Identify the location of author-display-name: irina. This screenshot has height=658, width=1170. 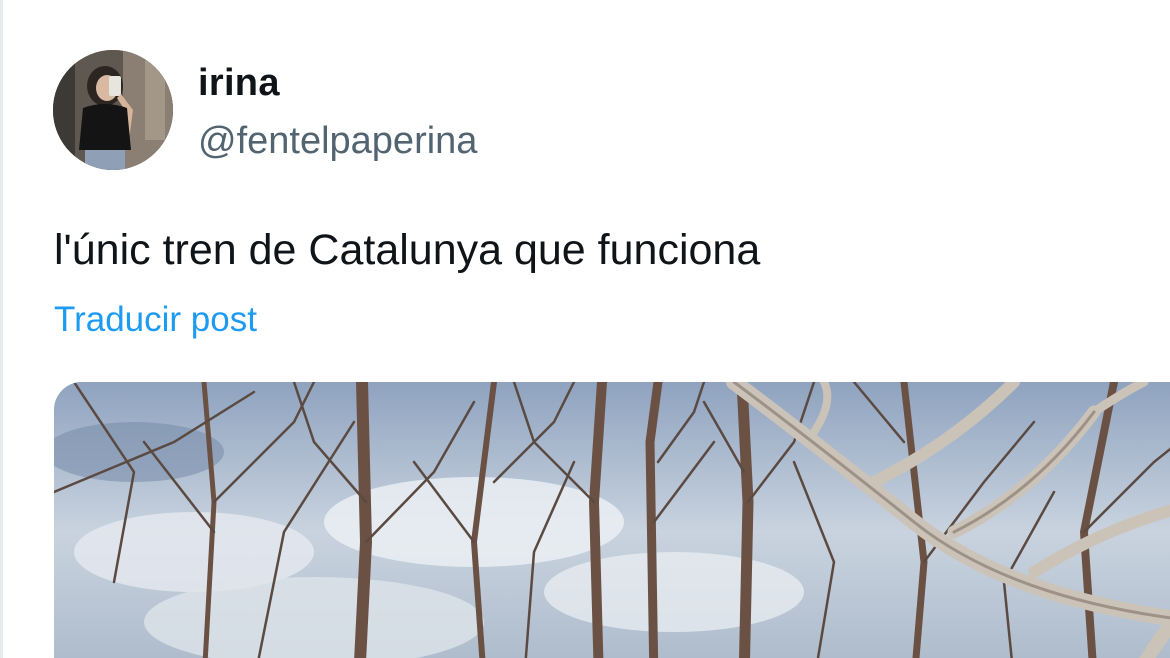
(239, 83).